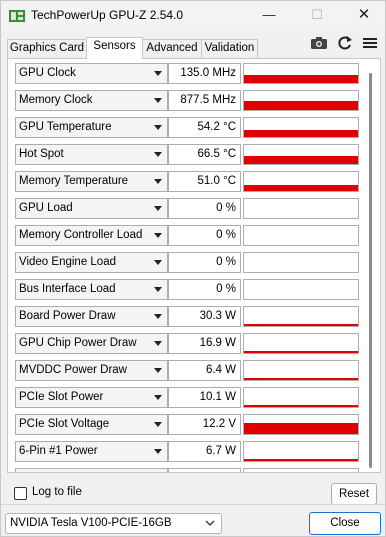  I want to click on sensor-row: PCIe Slot Power 10.1 W, so click(186, 396).